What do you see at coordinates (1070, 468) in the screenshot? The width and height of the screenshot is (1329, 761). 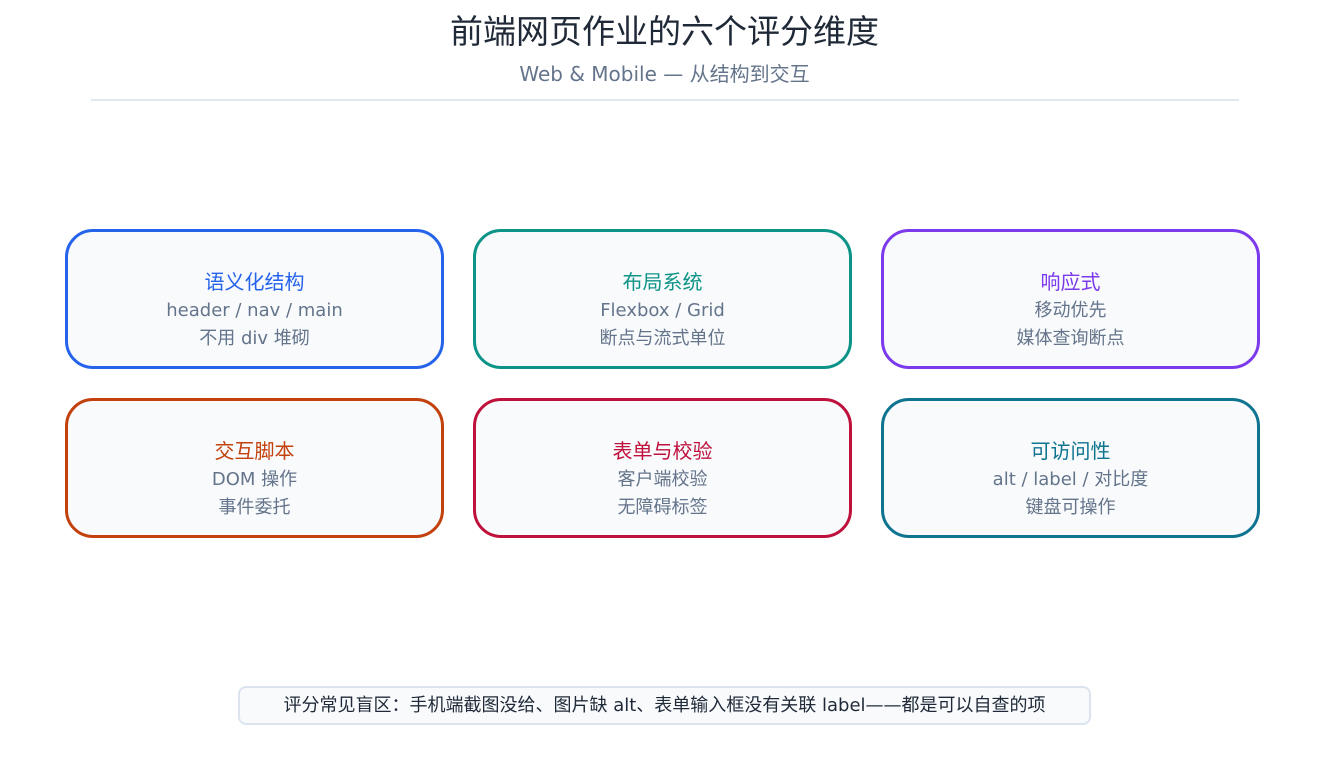 I see `card-accessibility: 可访问性 alt / label / 对比度 键盘可操作` at bounding box center [1070, 468].